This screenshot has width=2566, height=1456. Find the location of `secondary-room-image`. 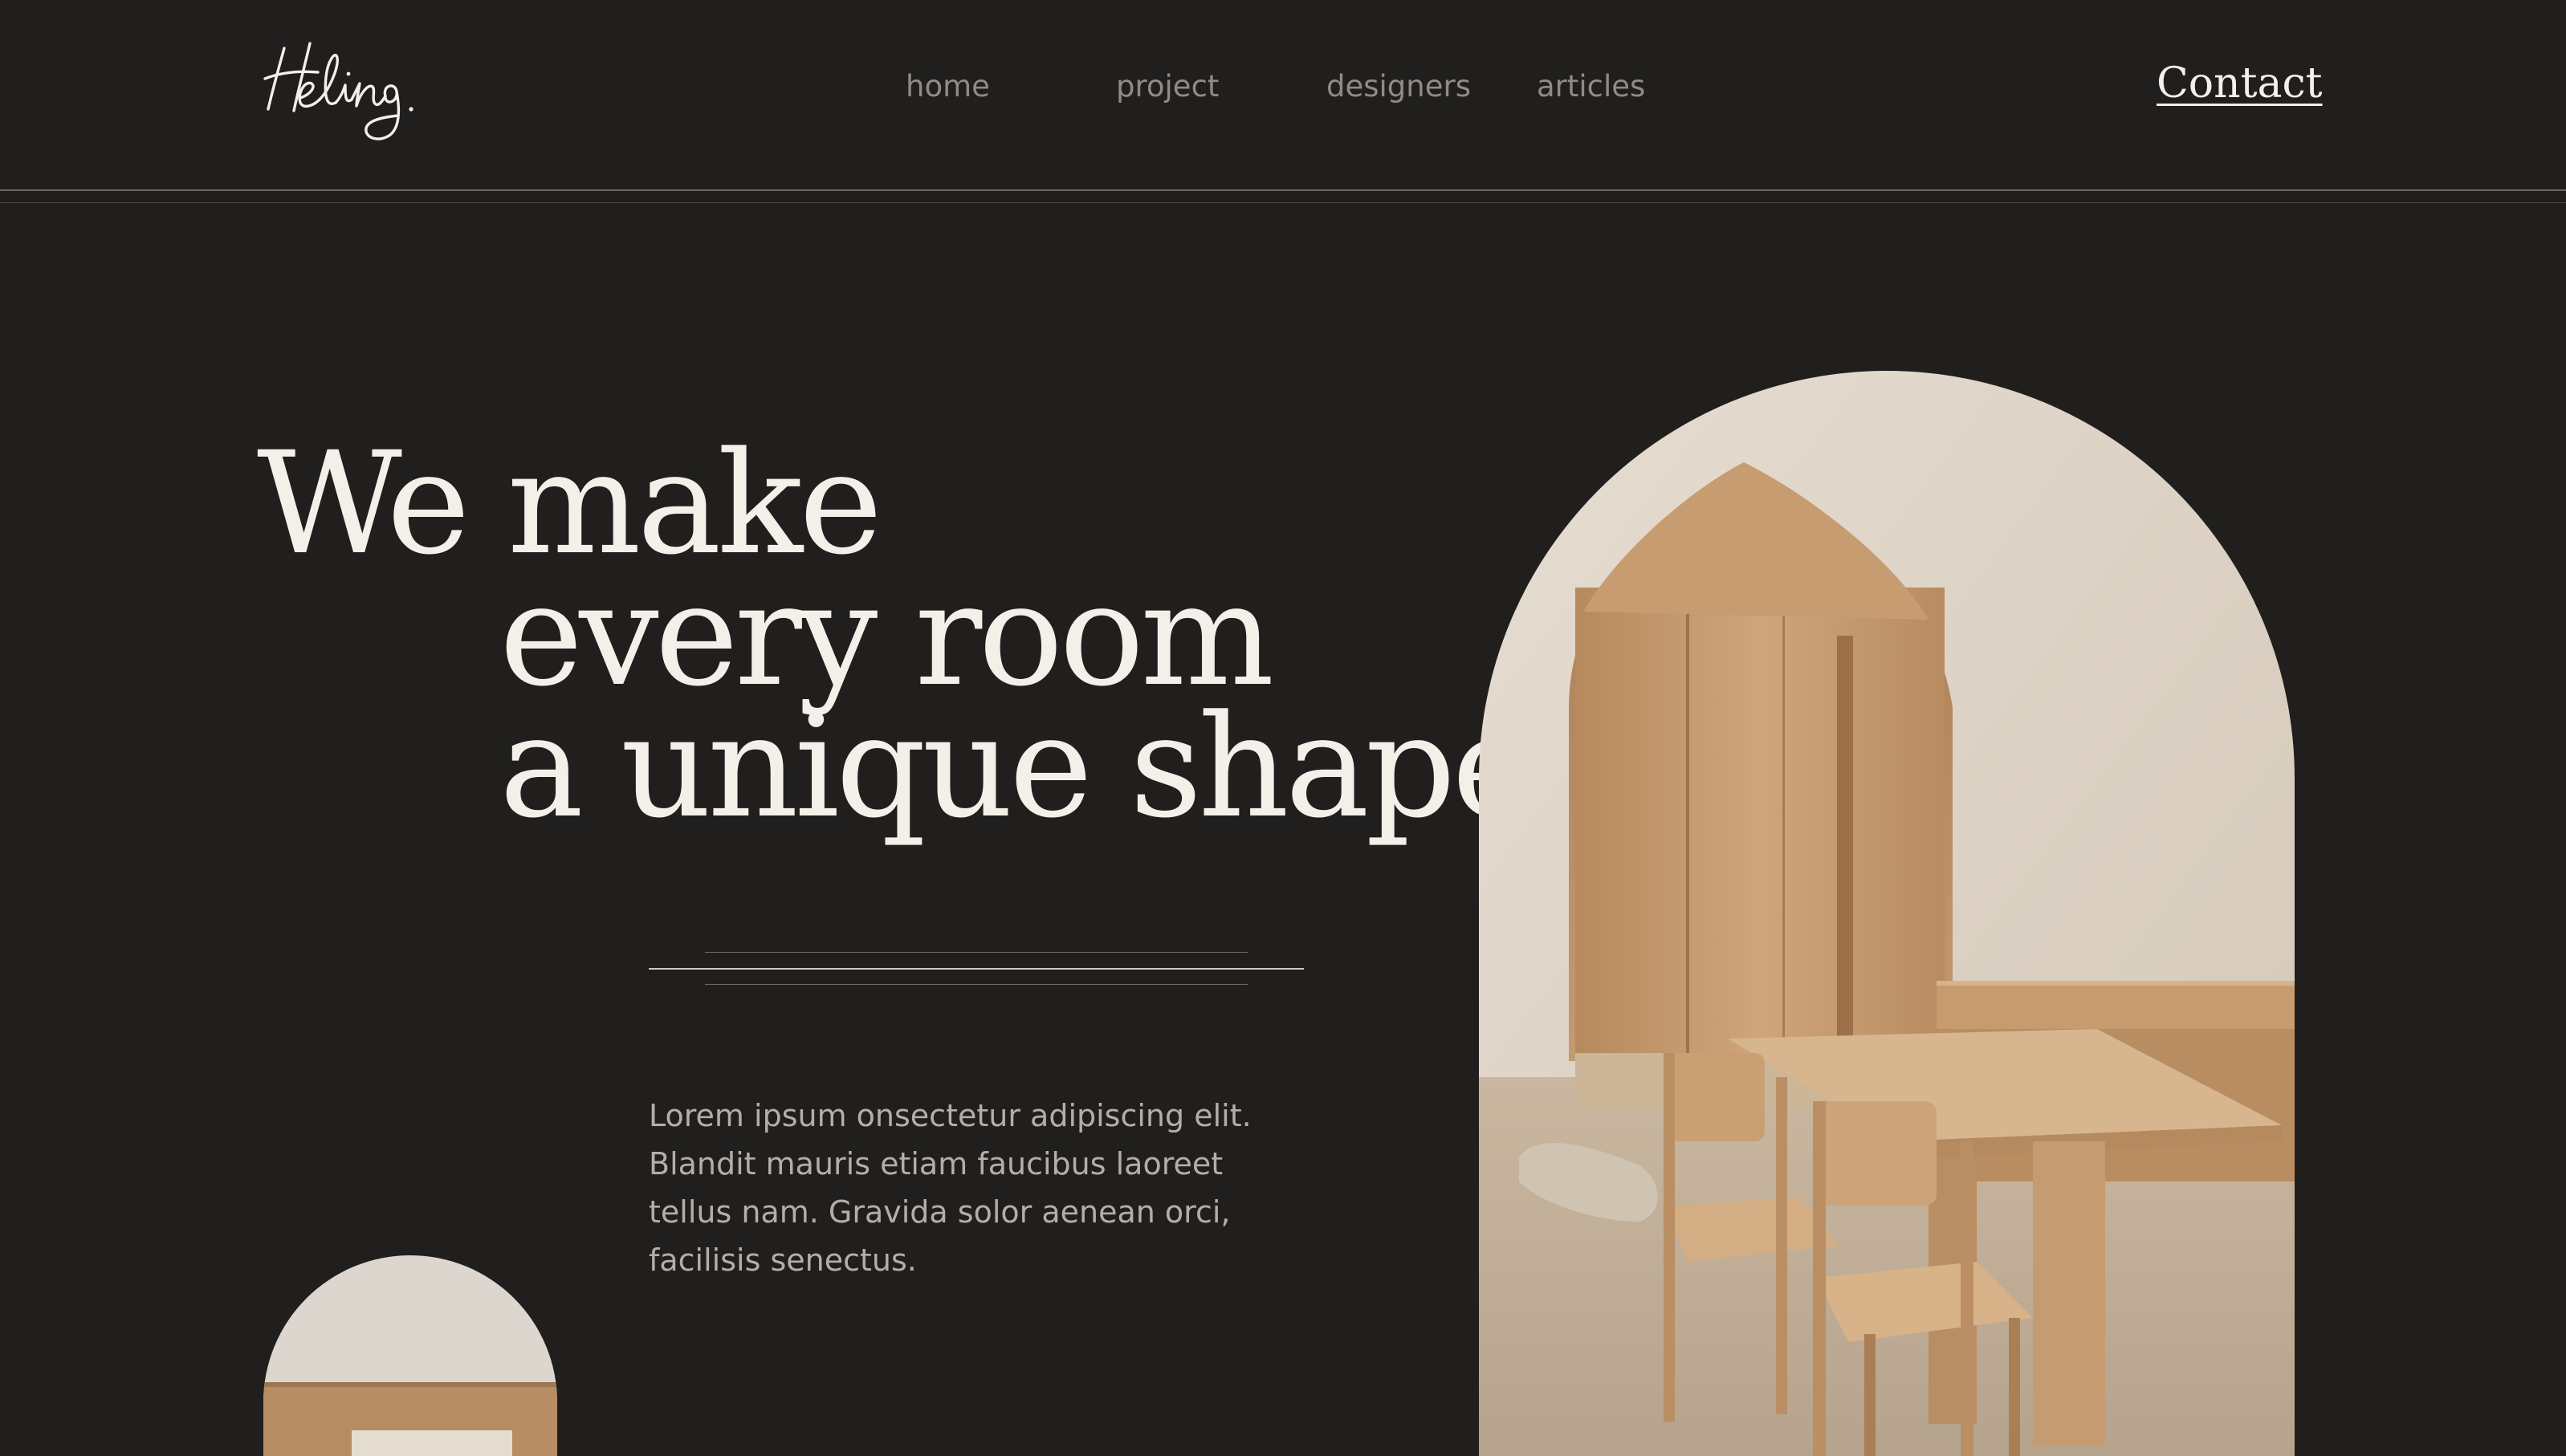

secondary-room-image is located at coordinates (410, 1356).